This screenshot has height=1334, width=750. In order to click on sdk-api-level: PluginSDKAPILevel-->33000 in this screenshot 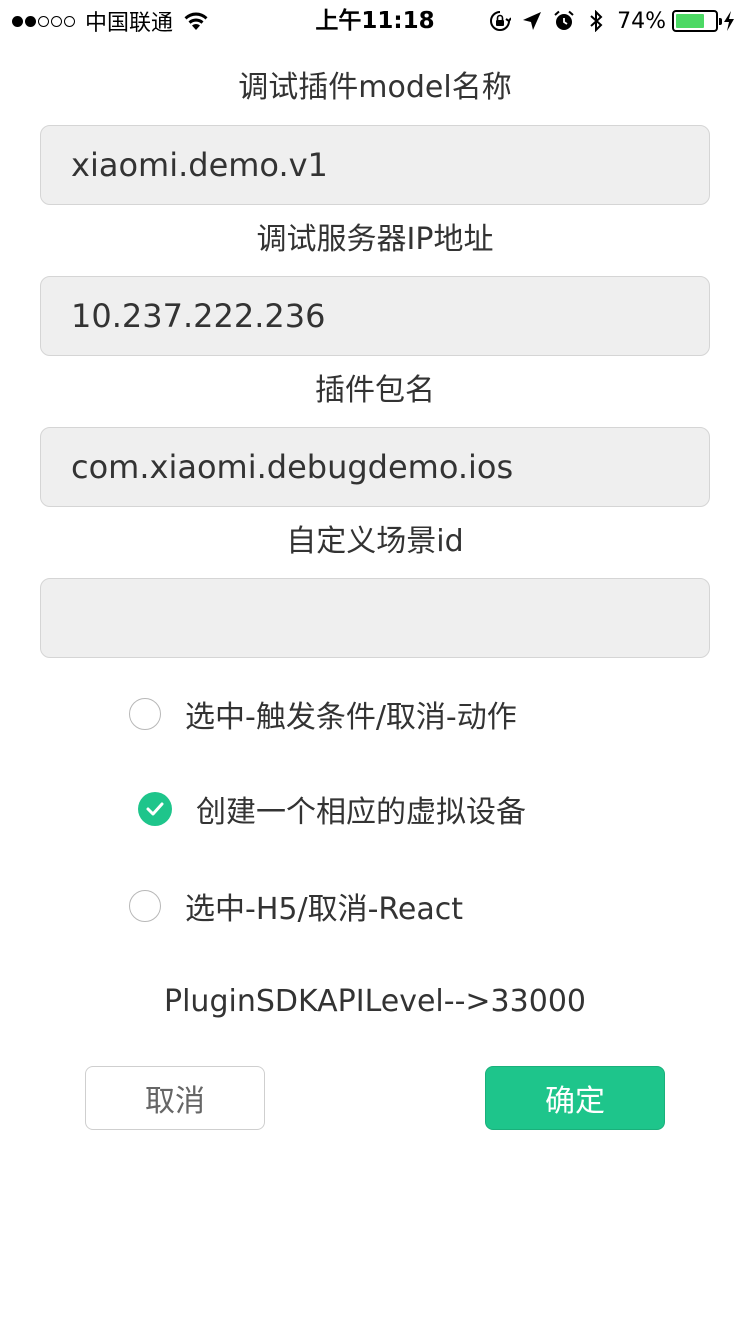, I will do `click(375, 1001)`.